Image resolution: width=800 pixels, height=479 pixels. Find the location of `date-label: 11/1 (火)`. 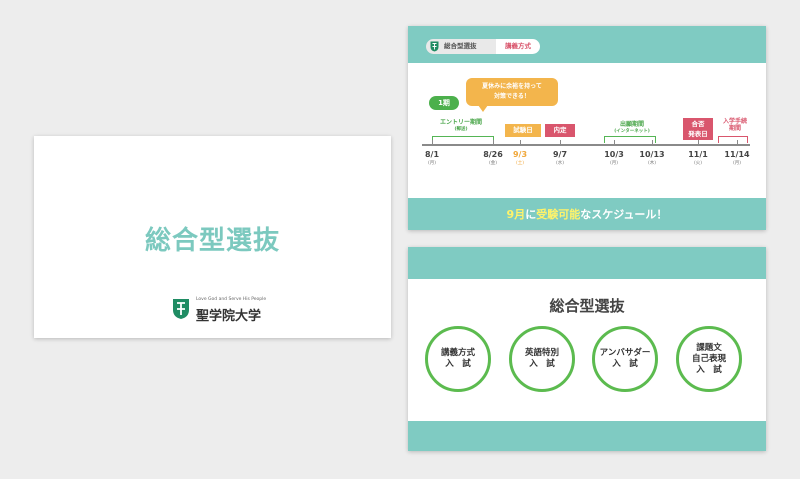

date-label: 11/1 (火) is located at coordinates (698, 159).